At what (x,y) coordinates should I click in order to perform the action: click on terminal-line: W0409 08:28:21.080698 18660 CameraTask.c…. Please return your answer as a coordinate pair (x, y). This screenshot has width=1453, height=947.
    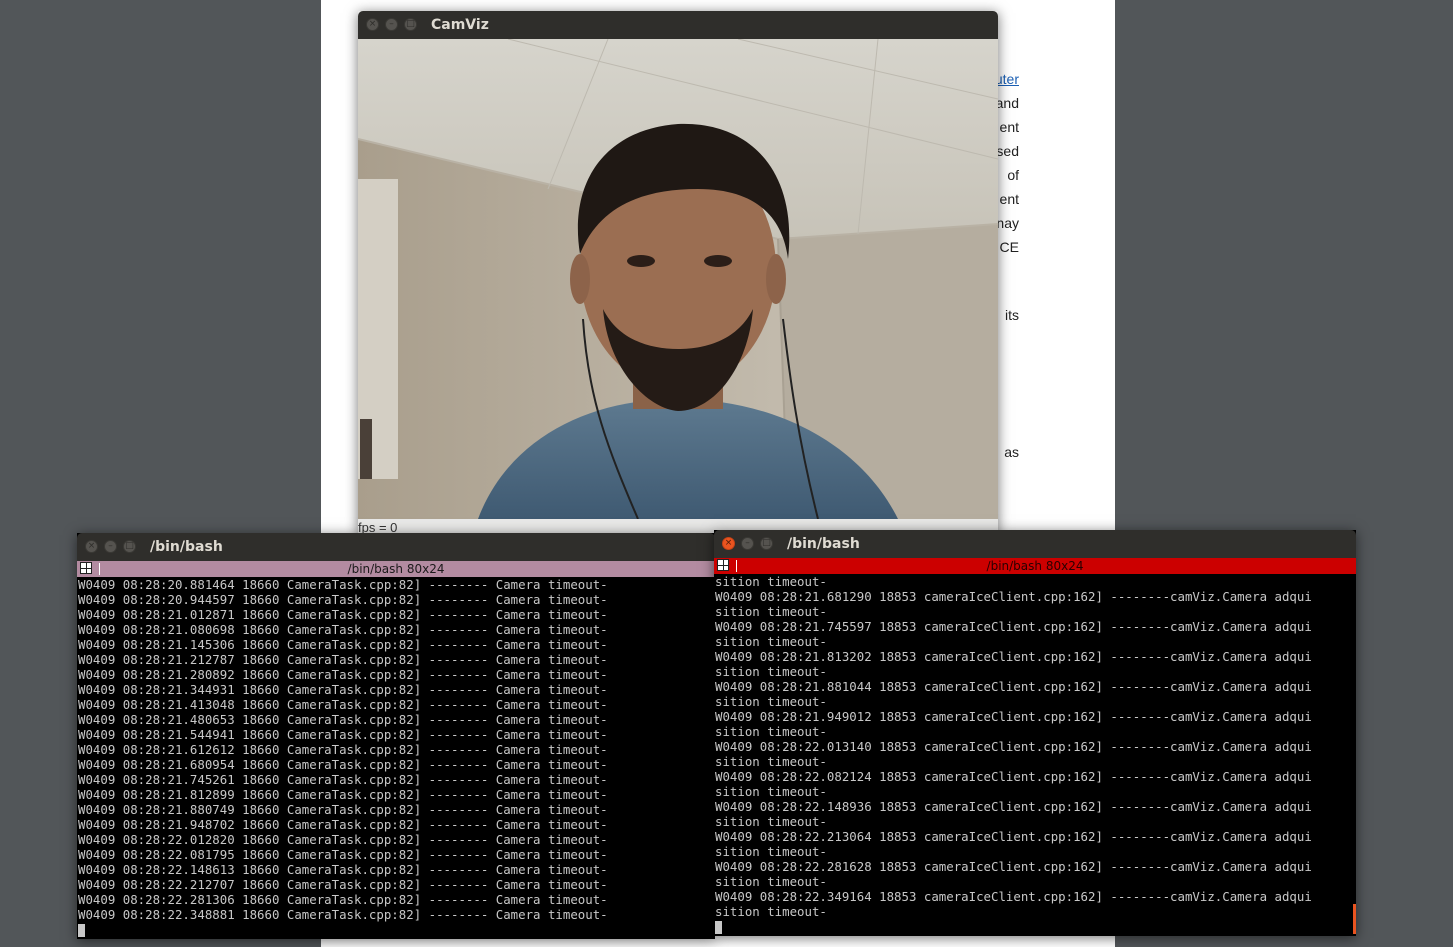
    Looking at the image, I should click on (343, 629).